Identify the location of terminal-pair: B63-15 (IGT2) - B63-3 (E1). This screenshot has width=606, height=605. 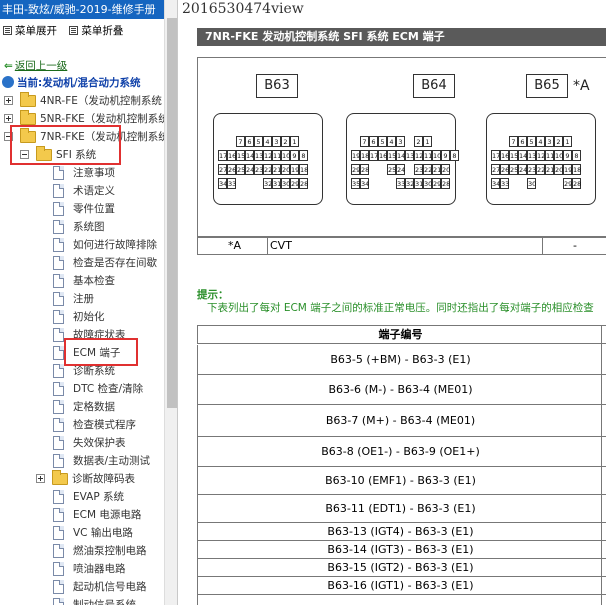
(400, 567).